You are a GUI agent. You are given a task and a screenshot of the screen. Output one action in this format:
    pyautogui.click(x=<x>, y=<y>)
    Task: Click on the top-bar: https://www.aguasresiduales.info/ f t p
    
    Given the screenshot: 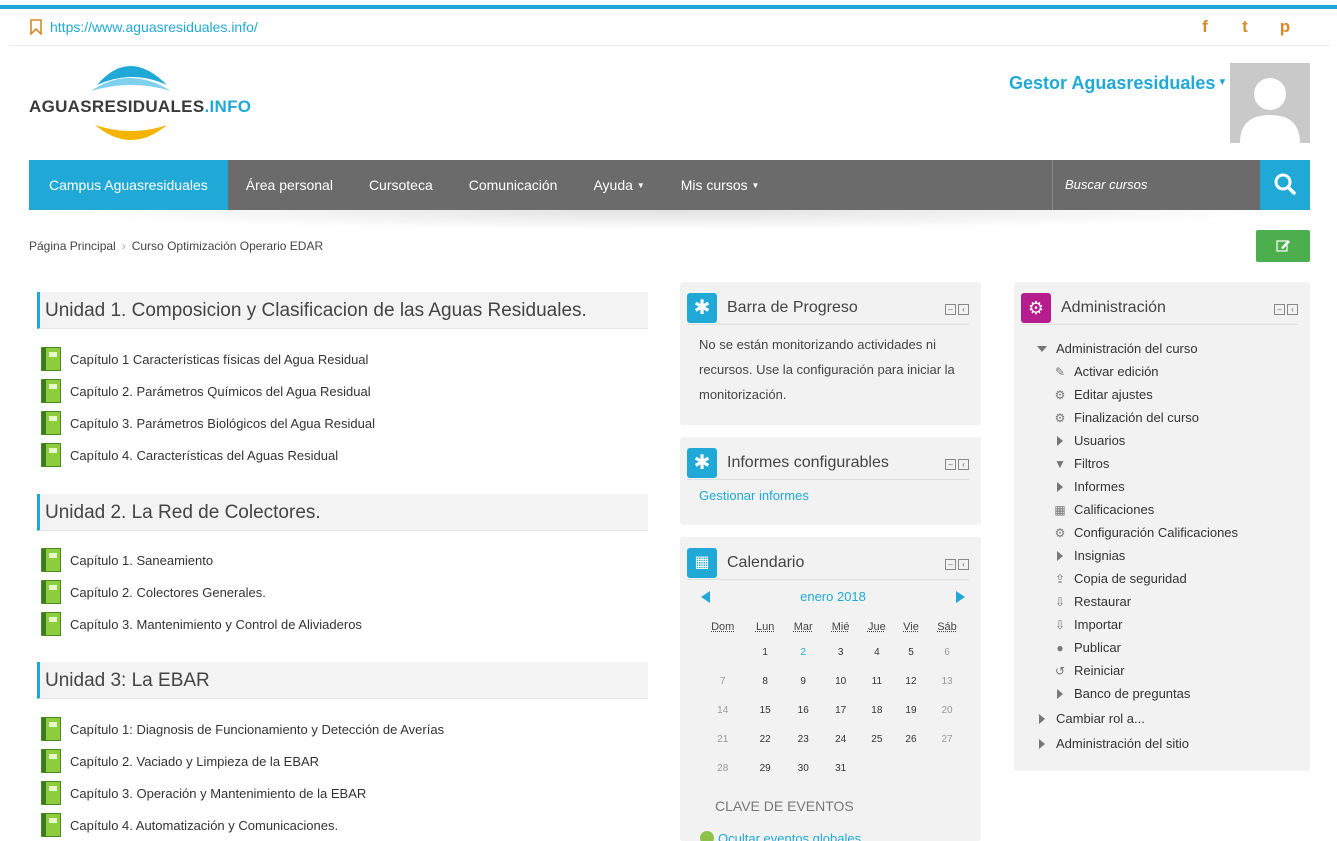 What is the action you would take?
    pyautogui.click(x=669, y=27)
    